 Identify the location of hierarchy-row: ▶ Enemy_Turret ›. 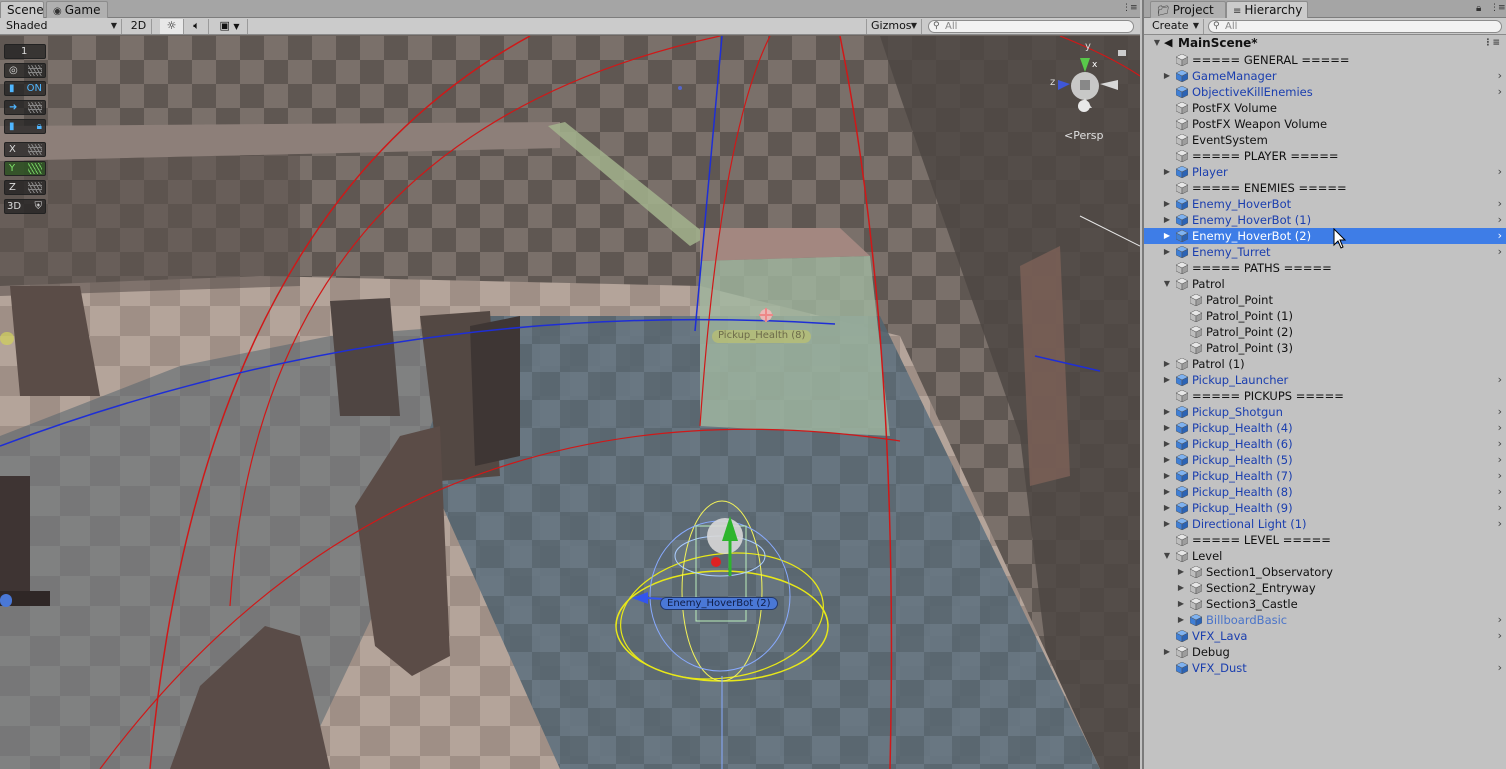
(1325, 252).